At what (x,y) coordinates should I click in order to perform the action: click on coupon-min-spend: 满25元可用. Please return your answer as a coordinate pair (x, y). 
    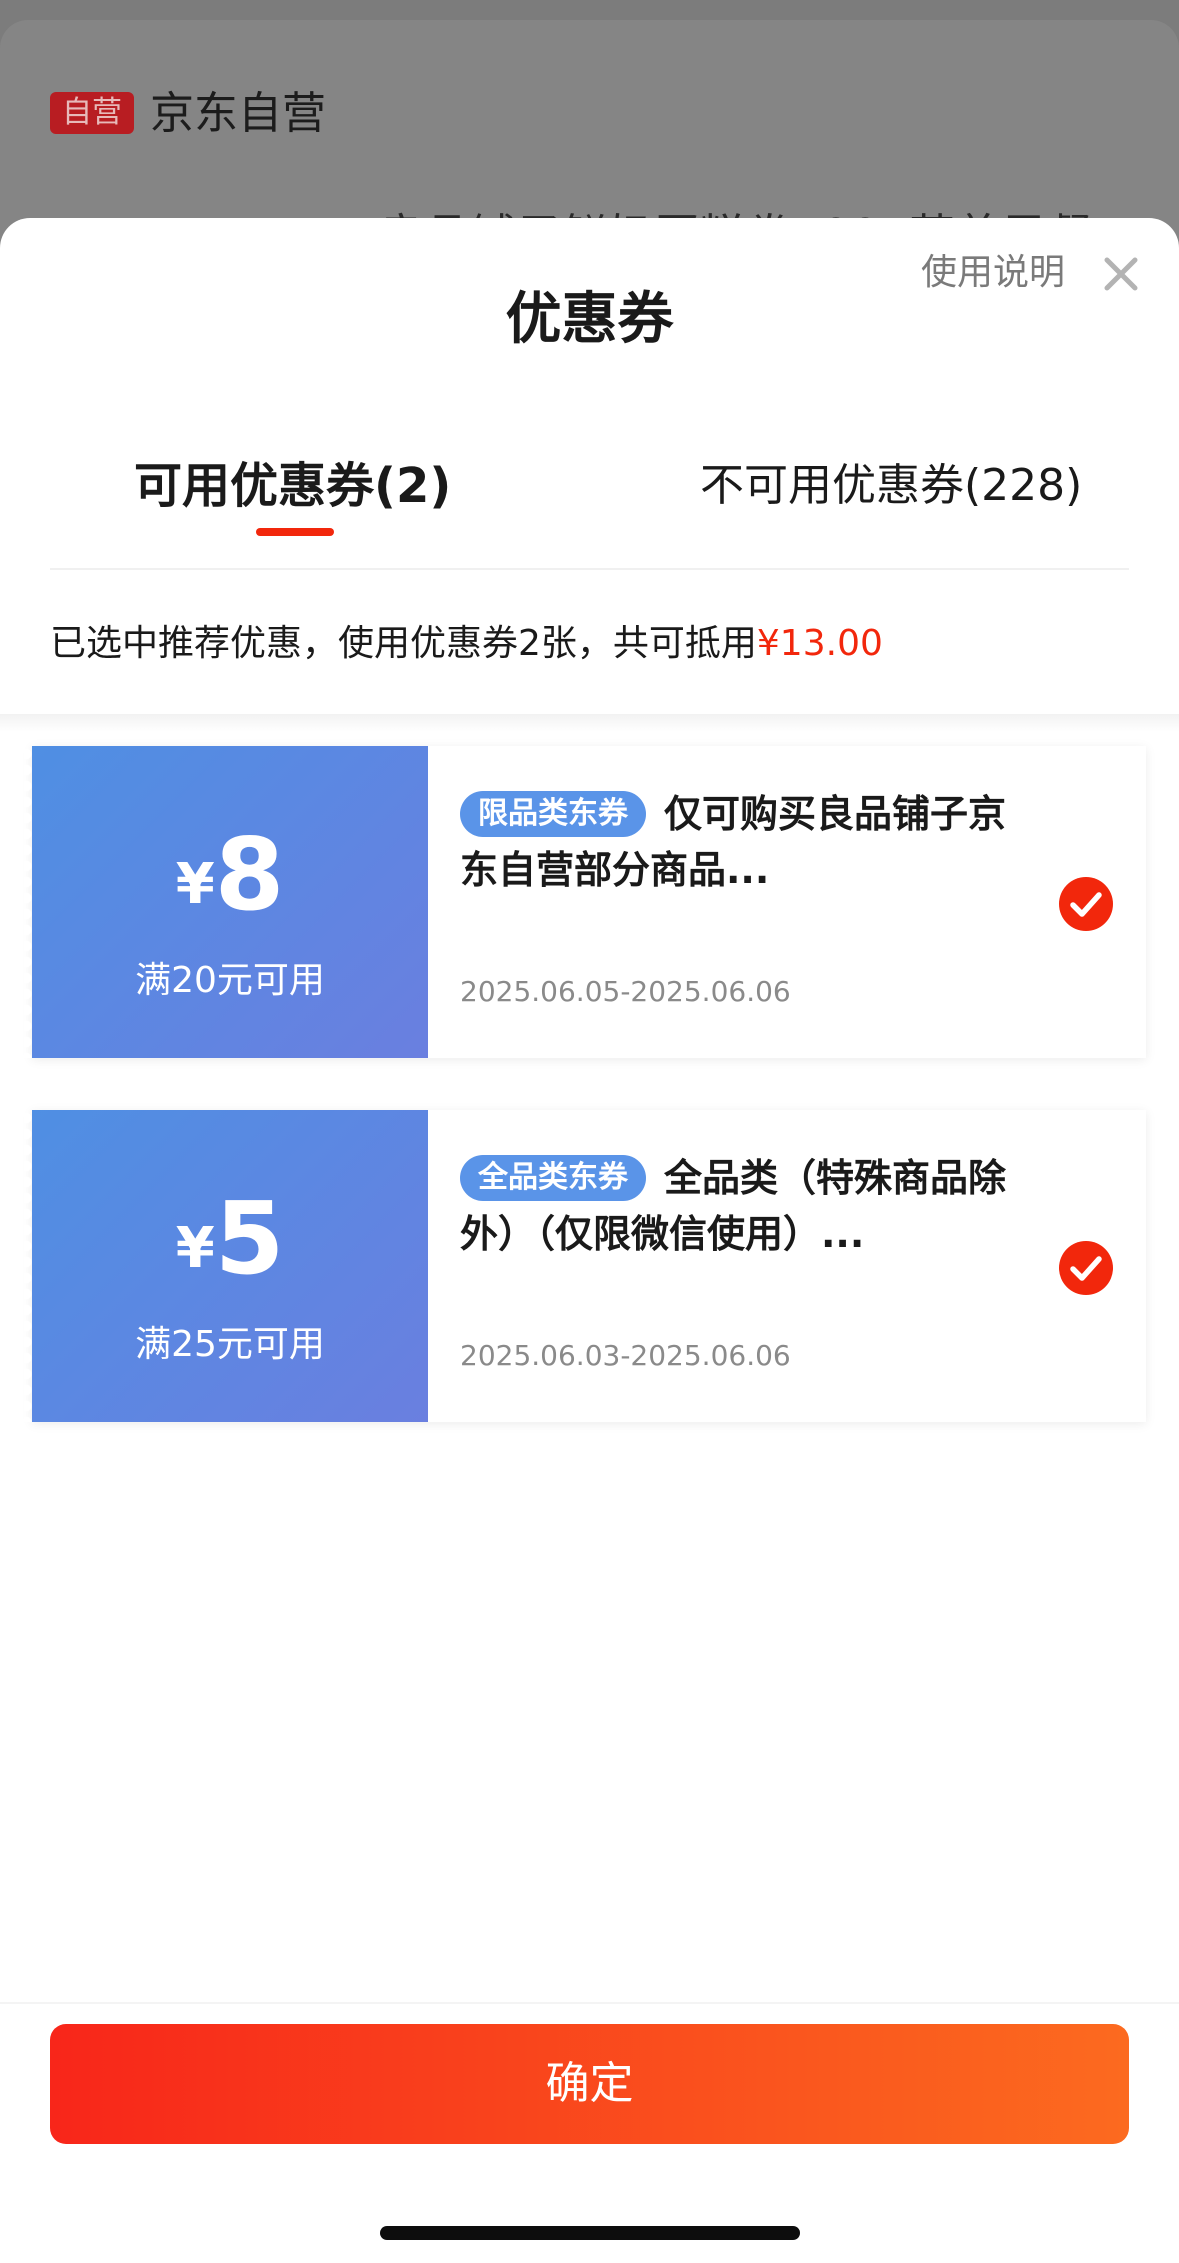
    Looking at the image, I should click on (230, 1344).